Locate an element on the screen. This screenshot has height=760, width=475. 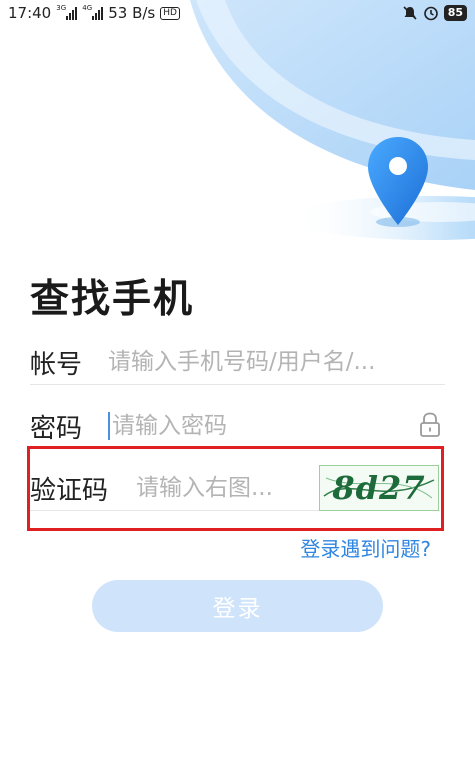
status-left: 17:40 3G 4G 53 B/s HD is located at coordinates (94, 13).